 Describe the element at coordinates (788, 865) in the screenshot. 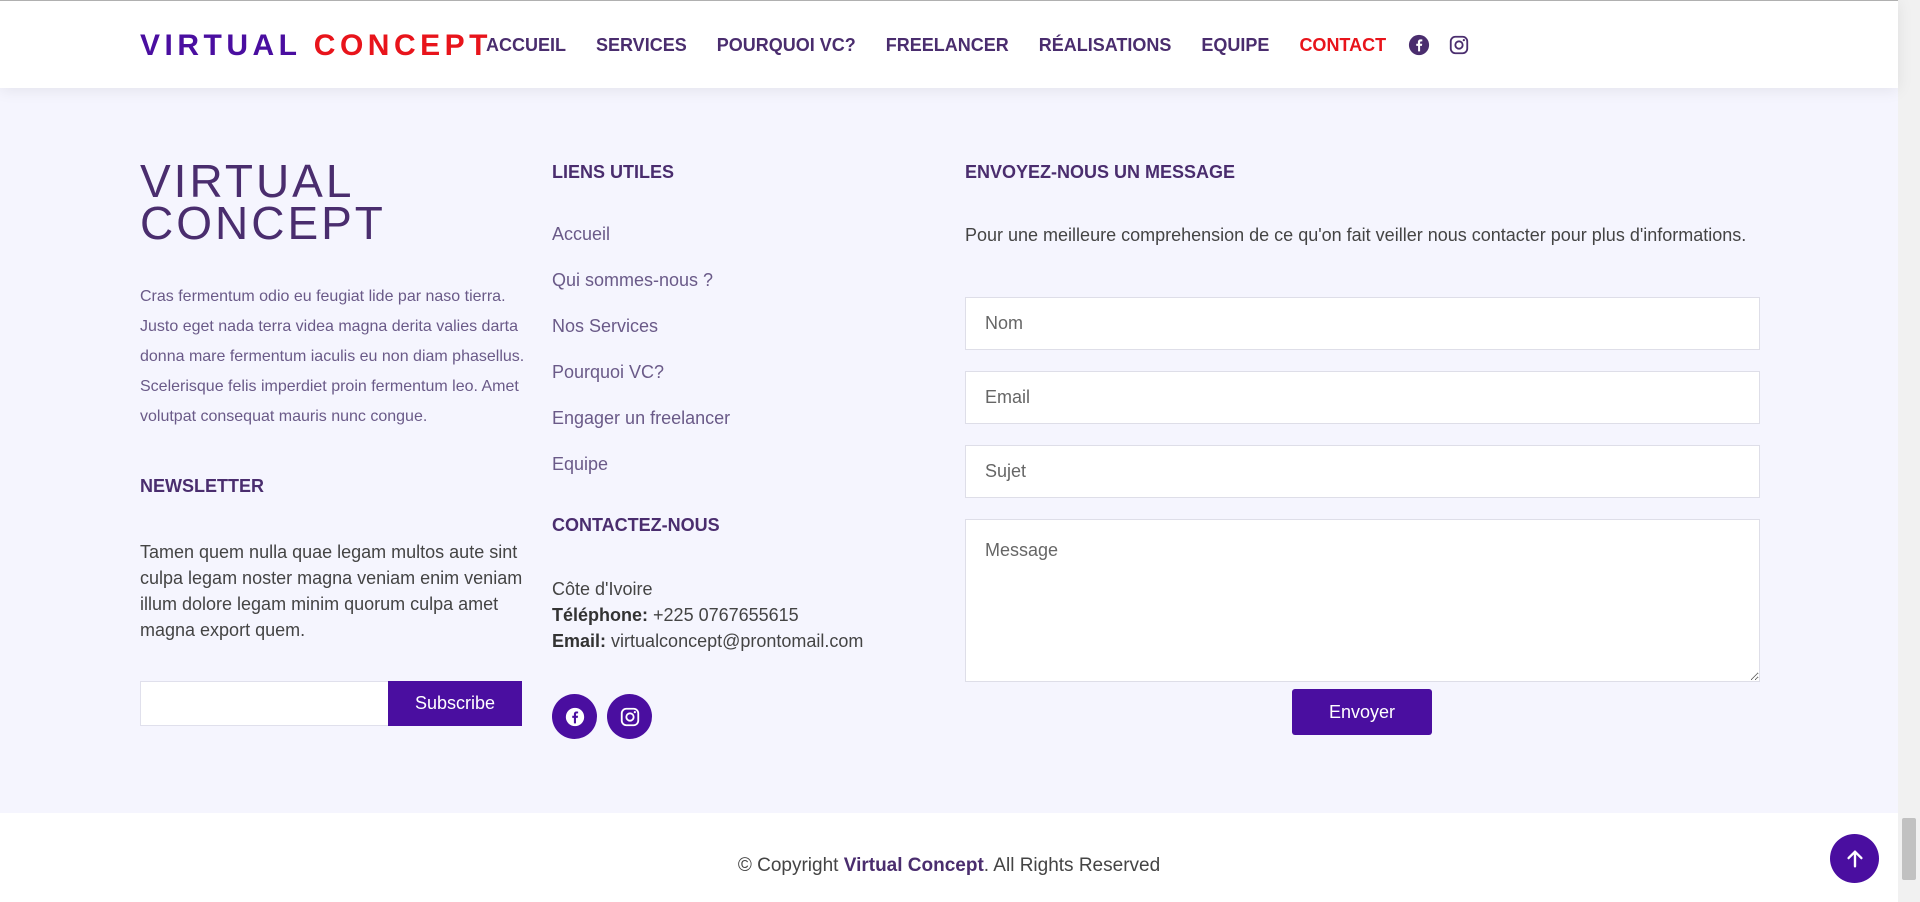

I see `copyright-prefix: © Copyright` at that location.